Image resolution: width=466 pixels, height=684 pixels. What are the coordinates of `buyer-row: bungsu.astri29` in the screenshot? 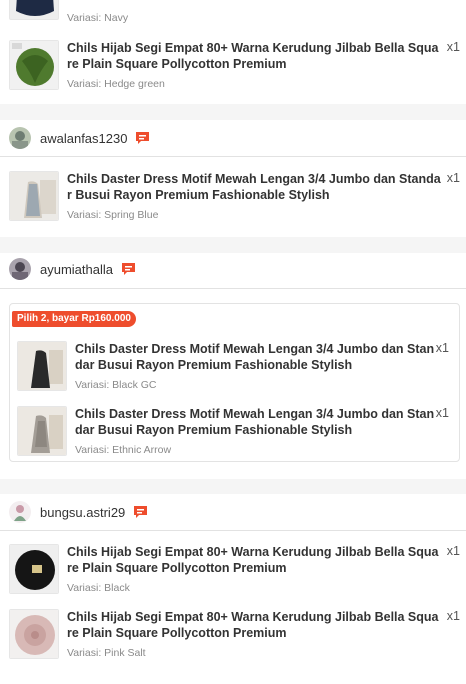 It's located at (78, 512).